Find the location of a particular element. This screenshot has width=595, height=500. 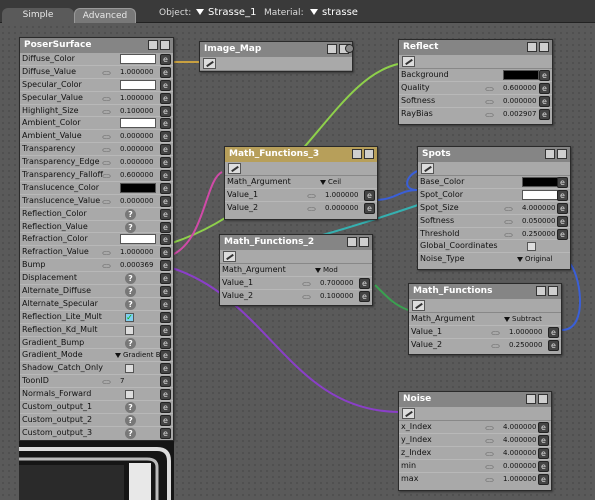

param-row: Value_2 ⊂⊃ 0.100000 e is located at coordinates (296, 296).